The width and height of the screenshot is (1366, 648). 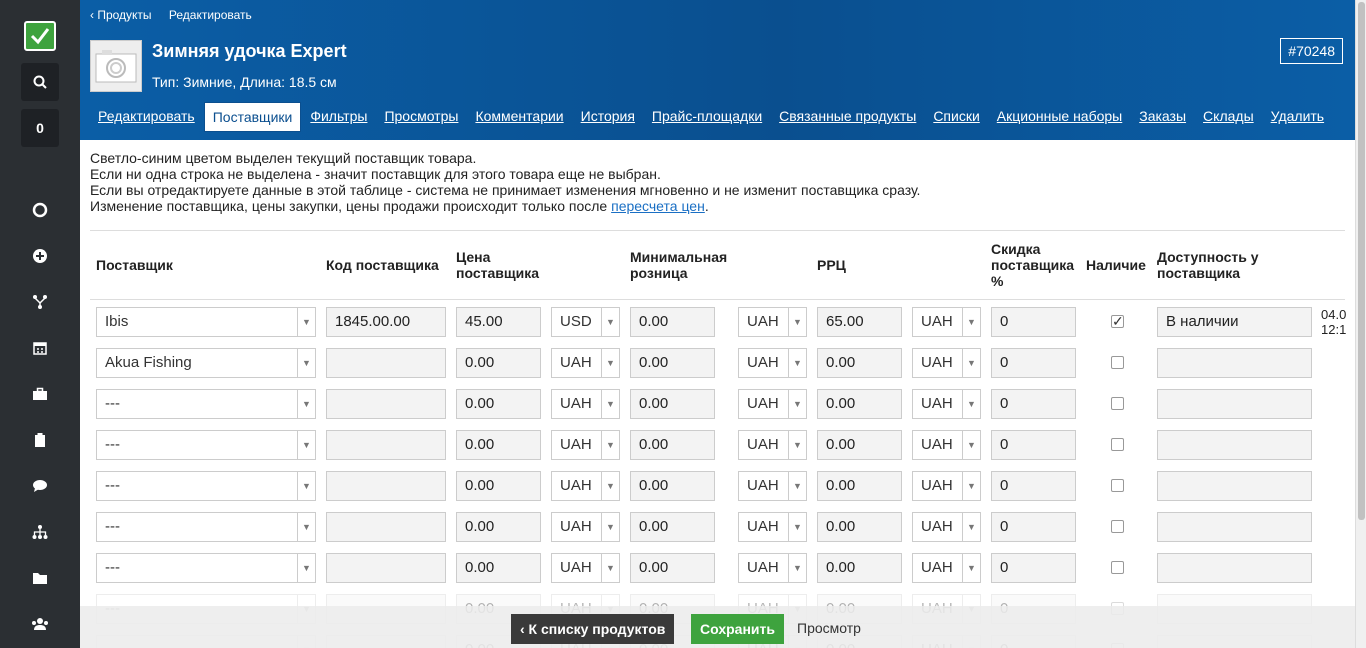 What do you see at coordinates (829, 628) in the screenshot?
I see `preview-link: Просмотр` at bounding box center [829, 628].